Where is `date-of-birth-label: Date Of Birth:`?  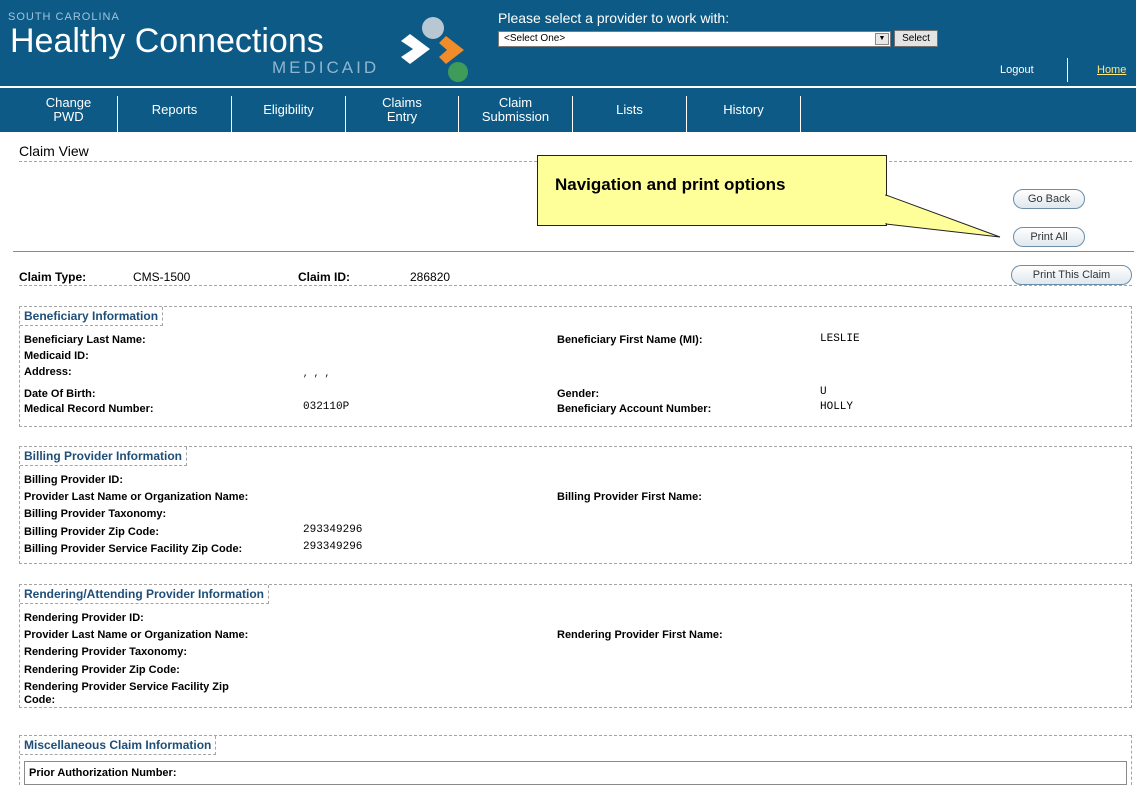
date-of-birth-label: Date Of Birth: is located at coordinates (60, 394).